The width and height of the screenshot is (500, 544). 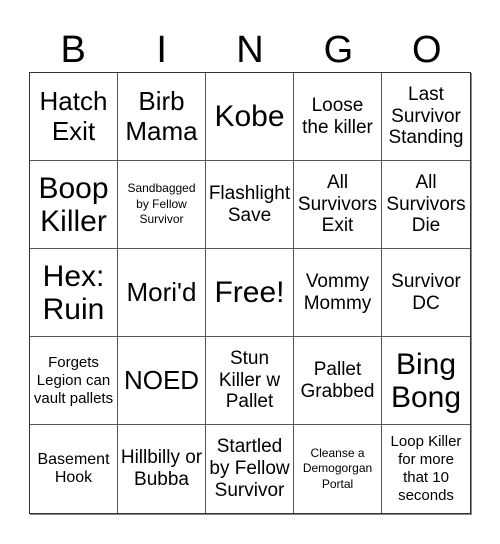 I want to click on bingo-cell: NOED, so click(x=162, y=381).